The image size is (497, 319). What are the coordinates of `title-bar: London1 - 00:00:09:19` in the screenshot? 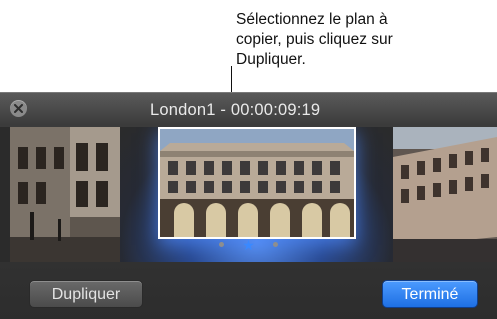 It's located at (248, 109).